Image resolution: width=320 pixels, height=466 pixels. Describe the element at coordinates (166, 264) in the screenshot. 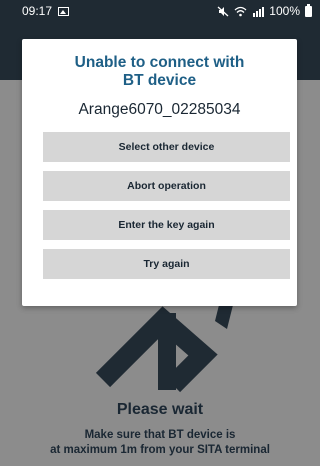

I see `try-again-button: Try again` at that location.